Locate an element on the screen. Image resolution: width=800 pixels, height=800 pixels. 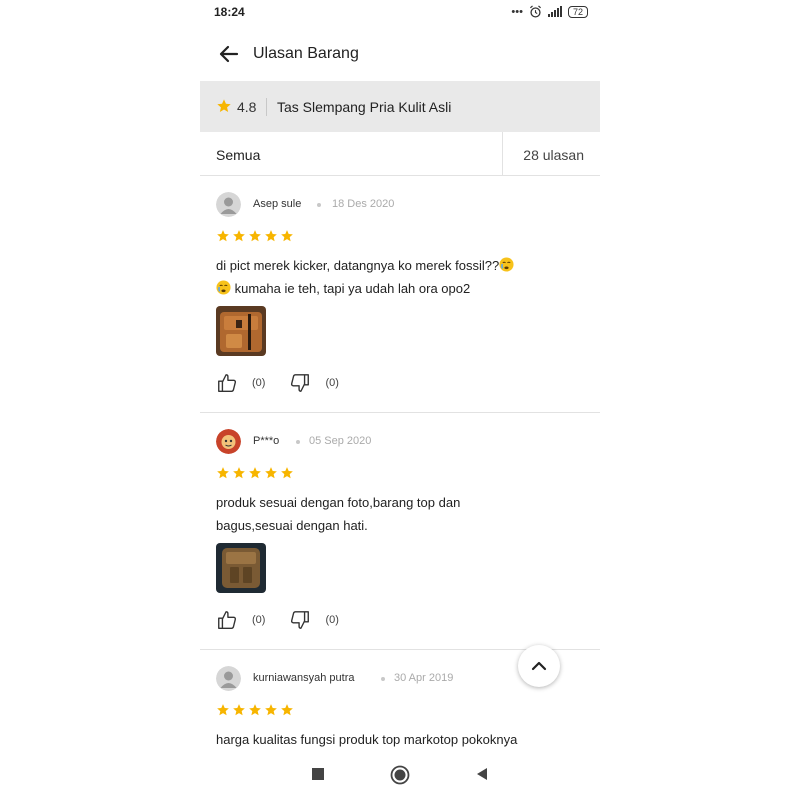
review-count: 28 ulasan is located at coordinates (553, 155).